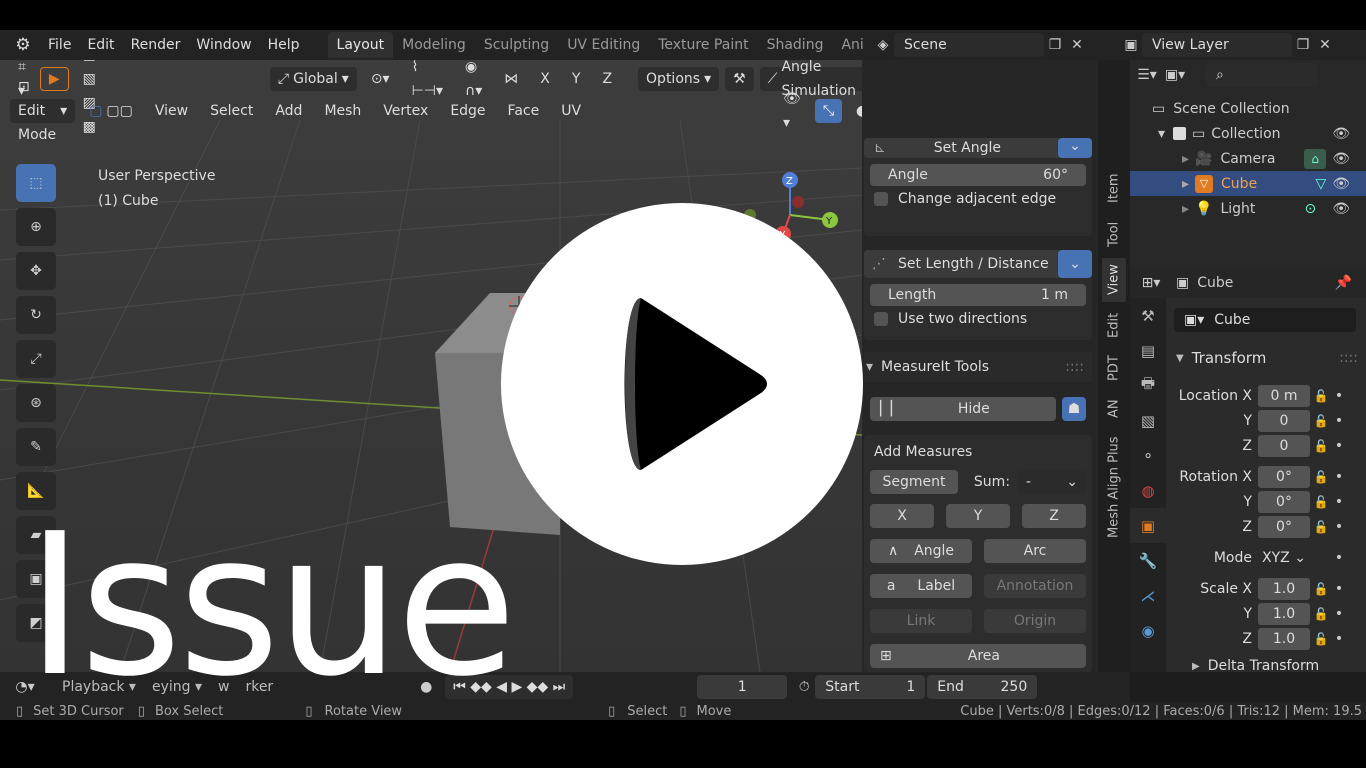 The image size is (1366, 768). Describe the element at coordinates (1114, 188) in the screenshot. I see `tab-item: Item` at that location.